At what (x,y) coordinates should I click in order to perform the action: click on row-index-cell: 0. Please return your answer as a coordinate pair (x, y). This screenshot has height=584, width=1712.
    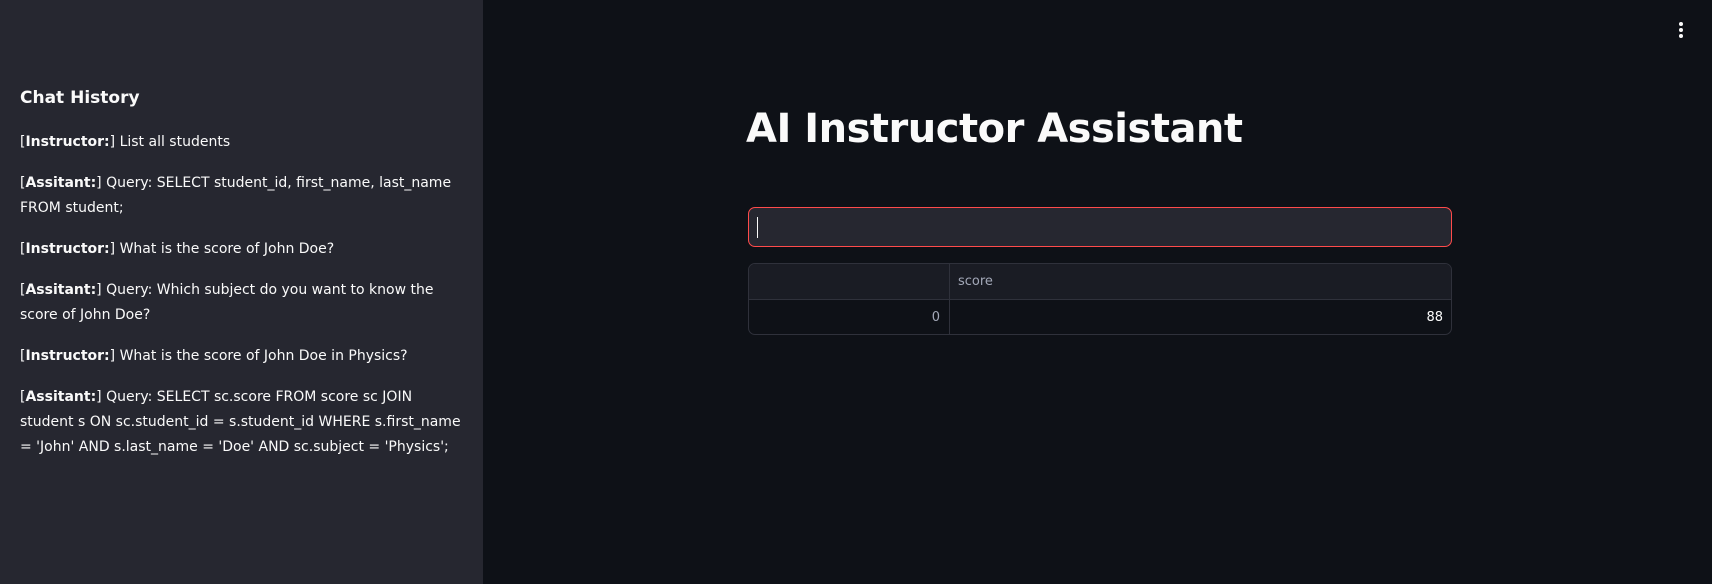
    Looking at the image, I should click on (849, 317).